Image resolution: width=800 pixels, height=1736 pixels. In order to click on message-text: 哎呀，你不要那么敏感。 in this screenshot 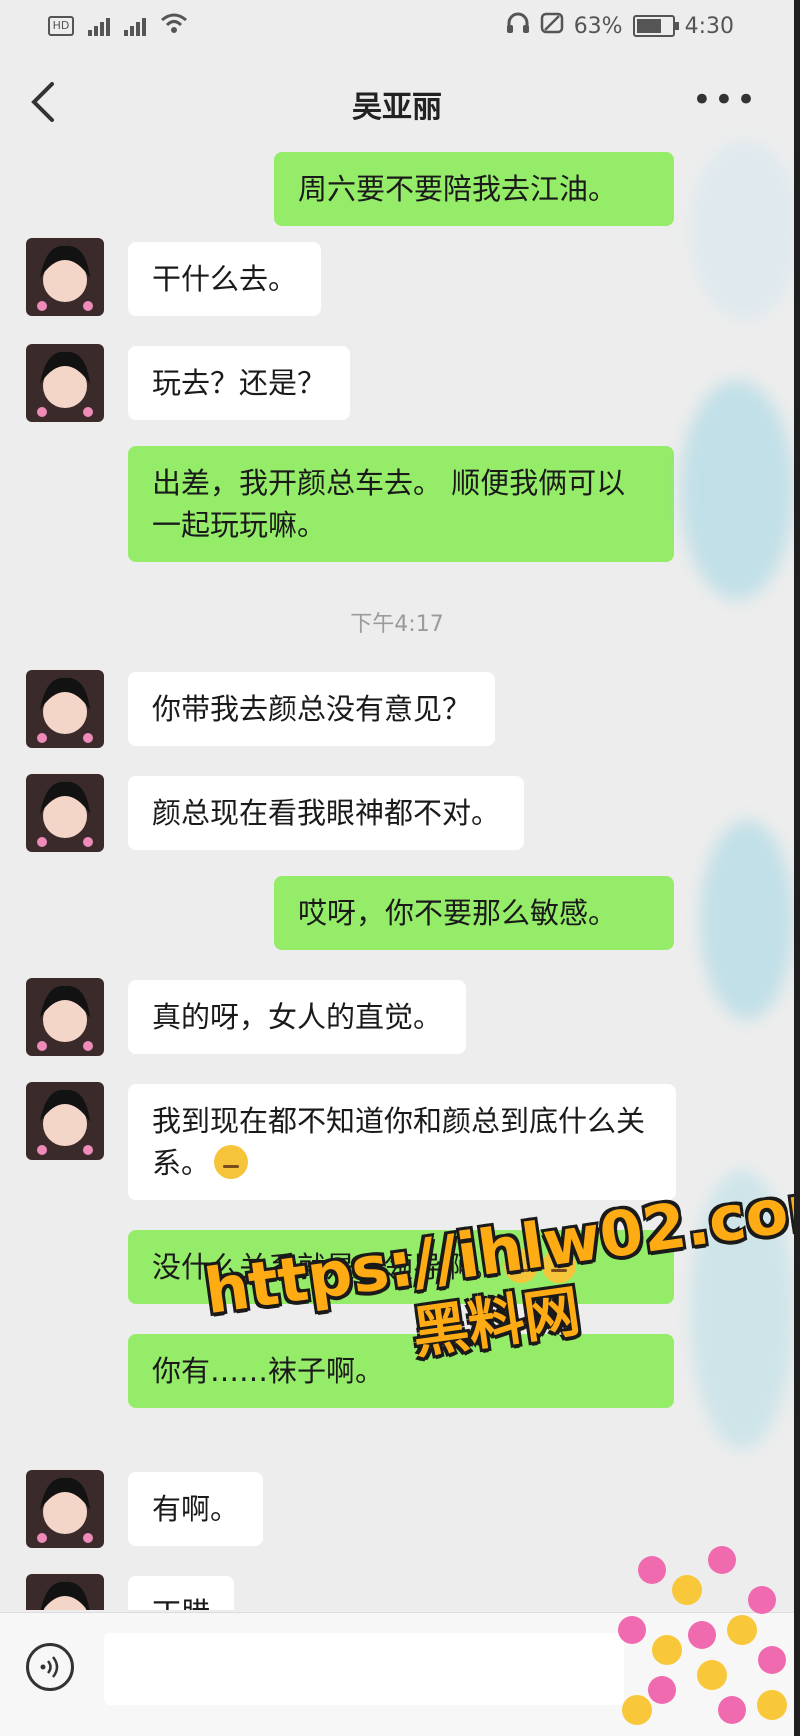, I will do `click(458, 913)`.